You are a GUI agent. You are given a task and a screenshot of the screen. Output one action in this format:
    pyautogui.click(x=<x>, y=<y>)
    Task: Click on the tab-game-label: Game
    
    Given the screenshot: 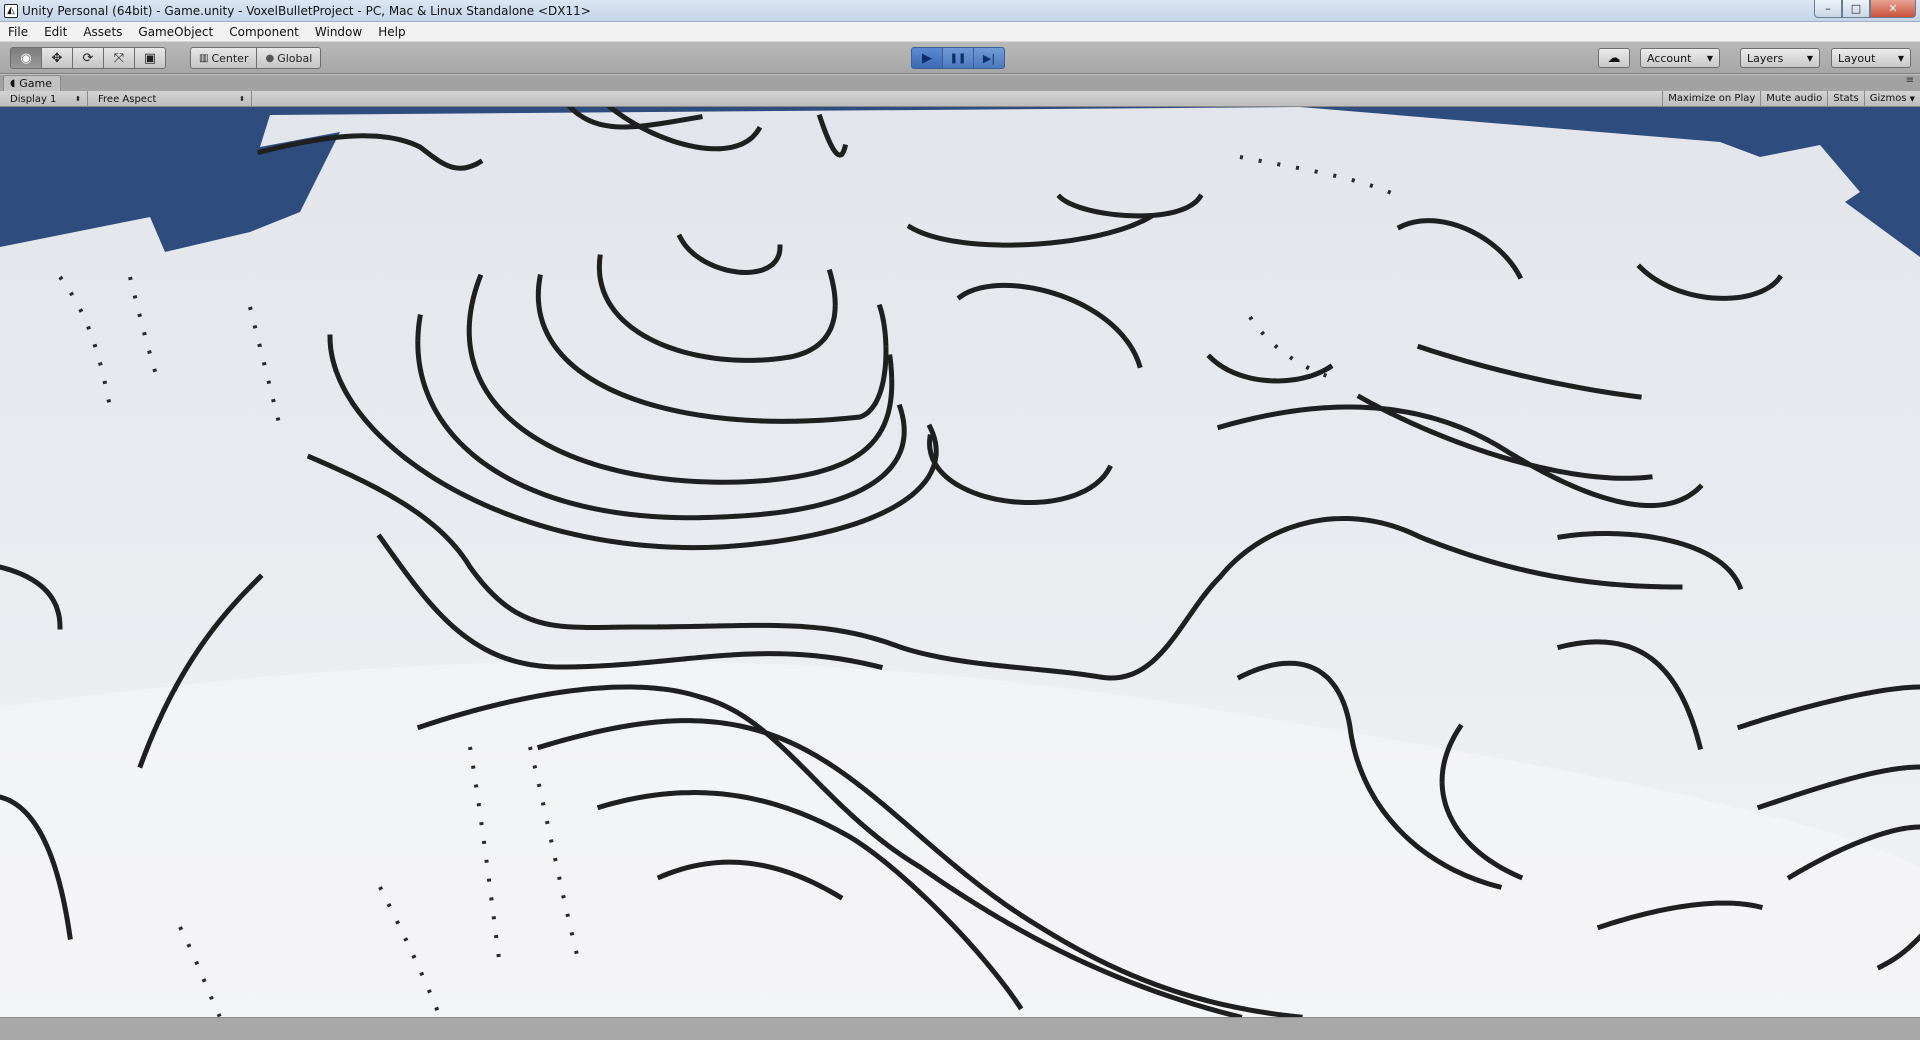 What is the action you would take?
    pyautogui.click(x=36, y=83)
    